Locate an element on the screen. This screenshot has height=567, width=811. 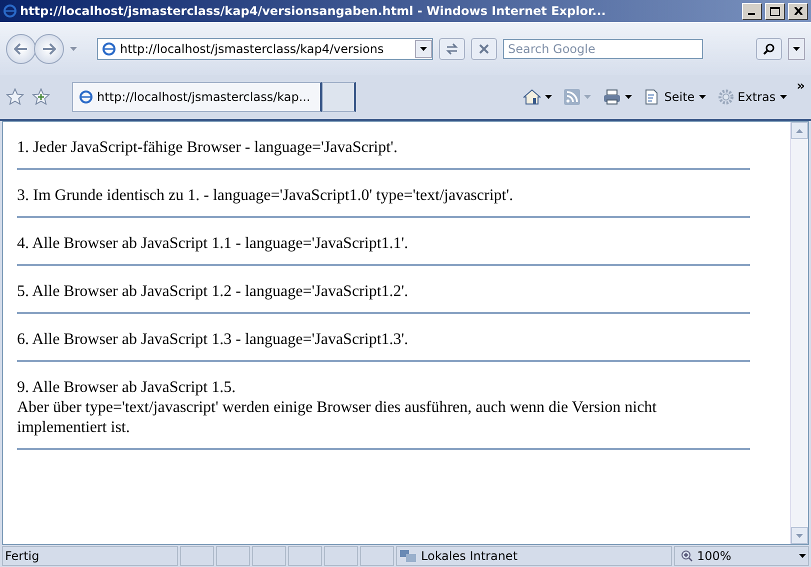
paragraph: 6. Alle Browser ab JavaScript 1.3 - language='JavaScript1.3'. is located at coordinates (383, 340).